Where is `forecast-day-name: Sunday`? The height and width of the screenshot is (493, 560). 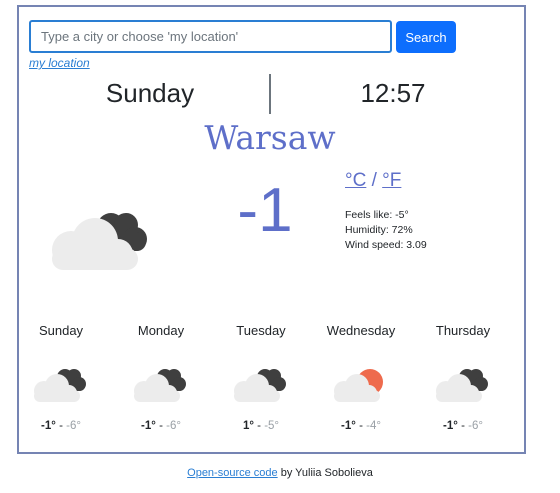
forecast-day-name: Sunday is located at coordinates (61, 330).